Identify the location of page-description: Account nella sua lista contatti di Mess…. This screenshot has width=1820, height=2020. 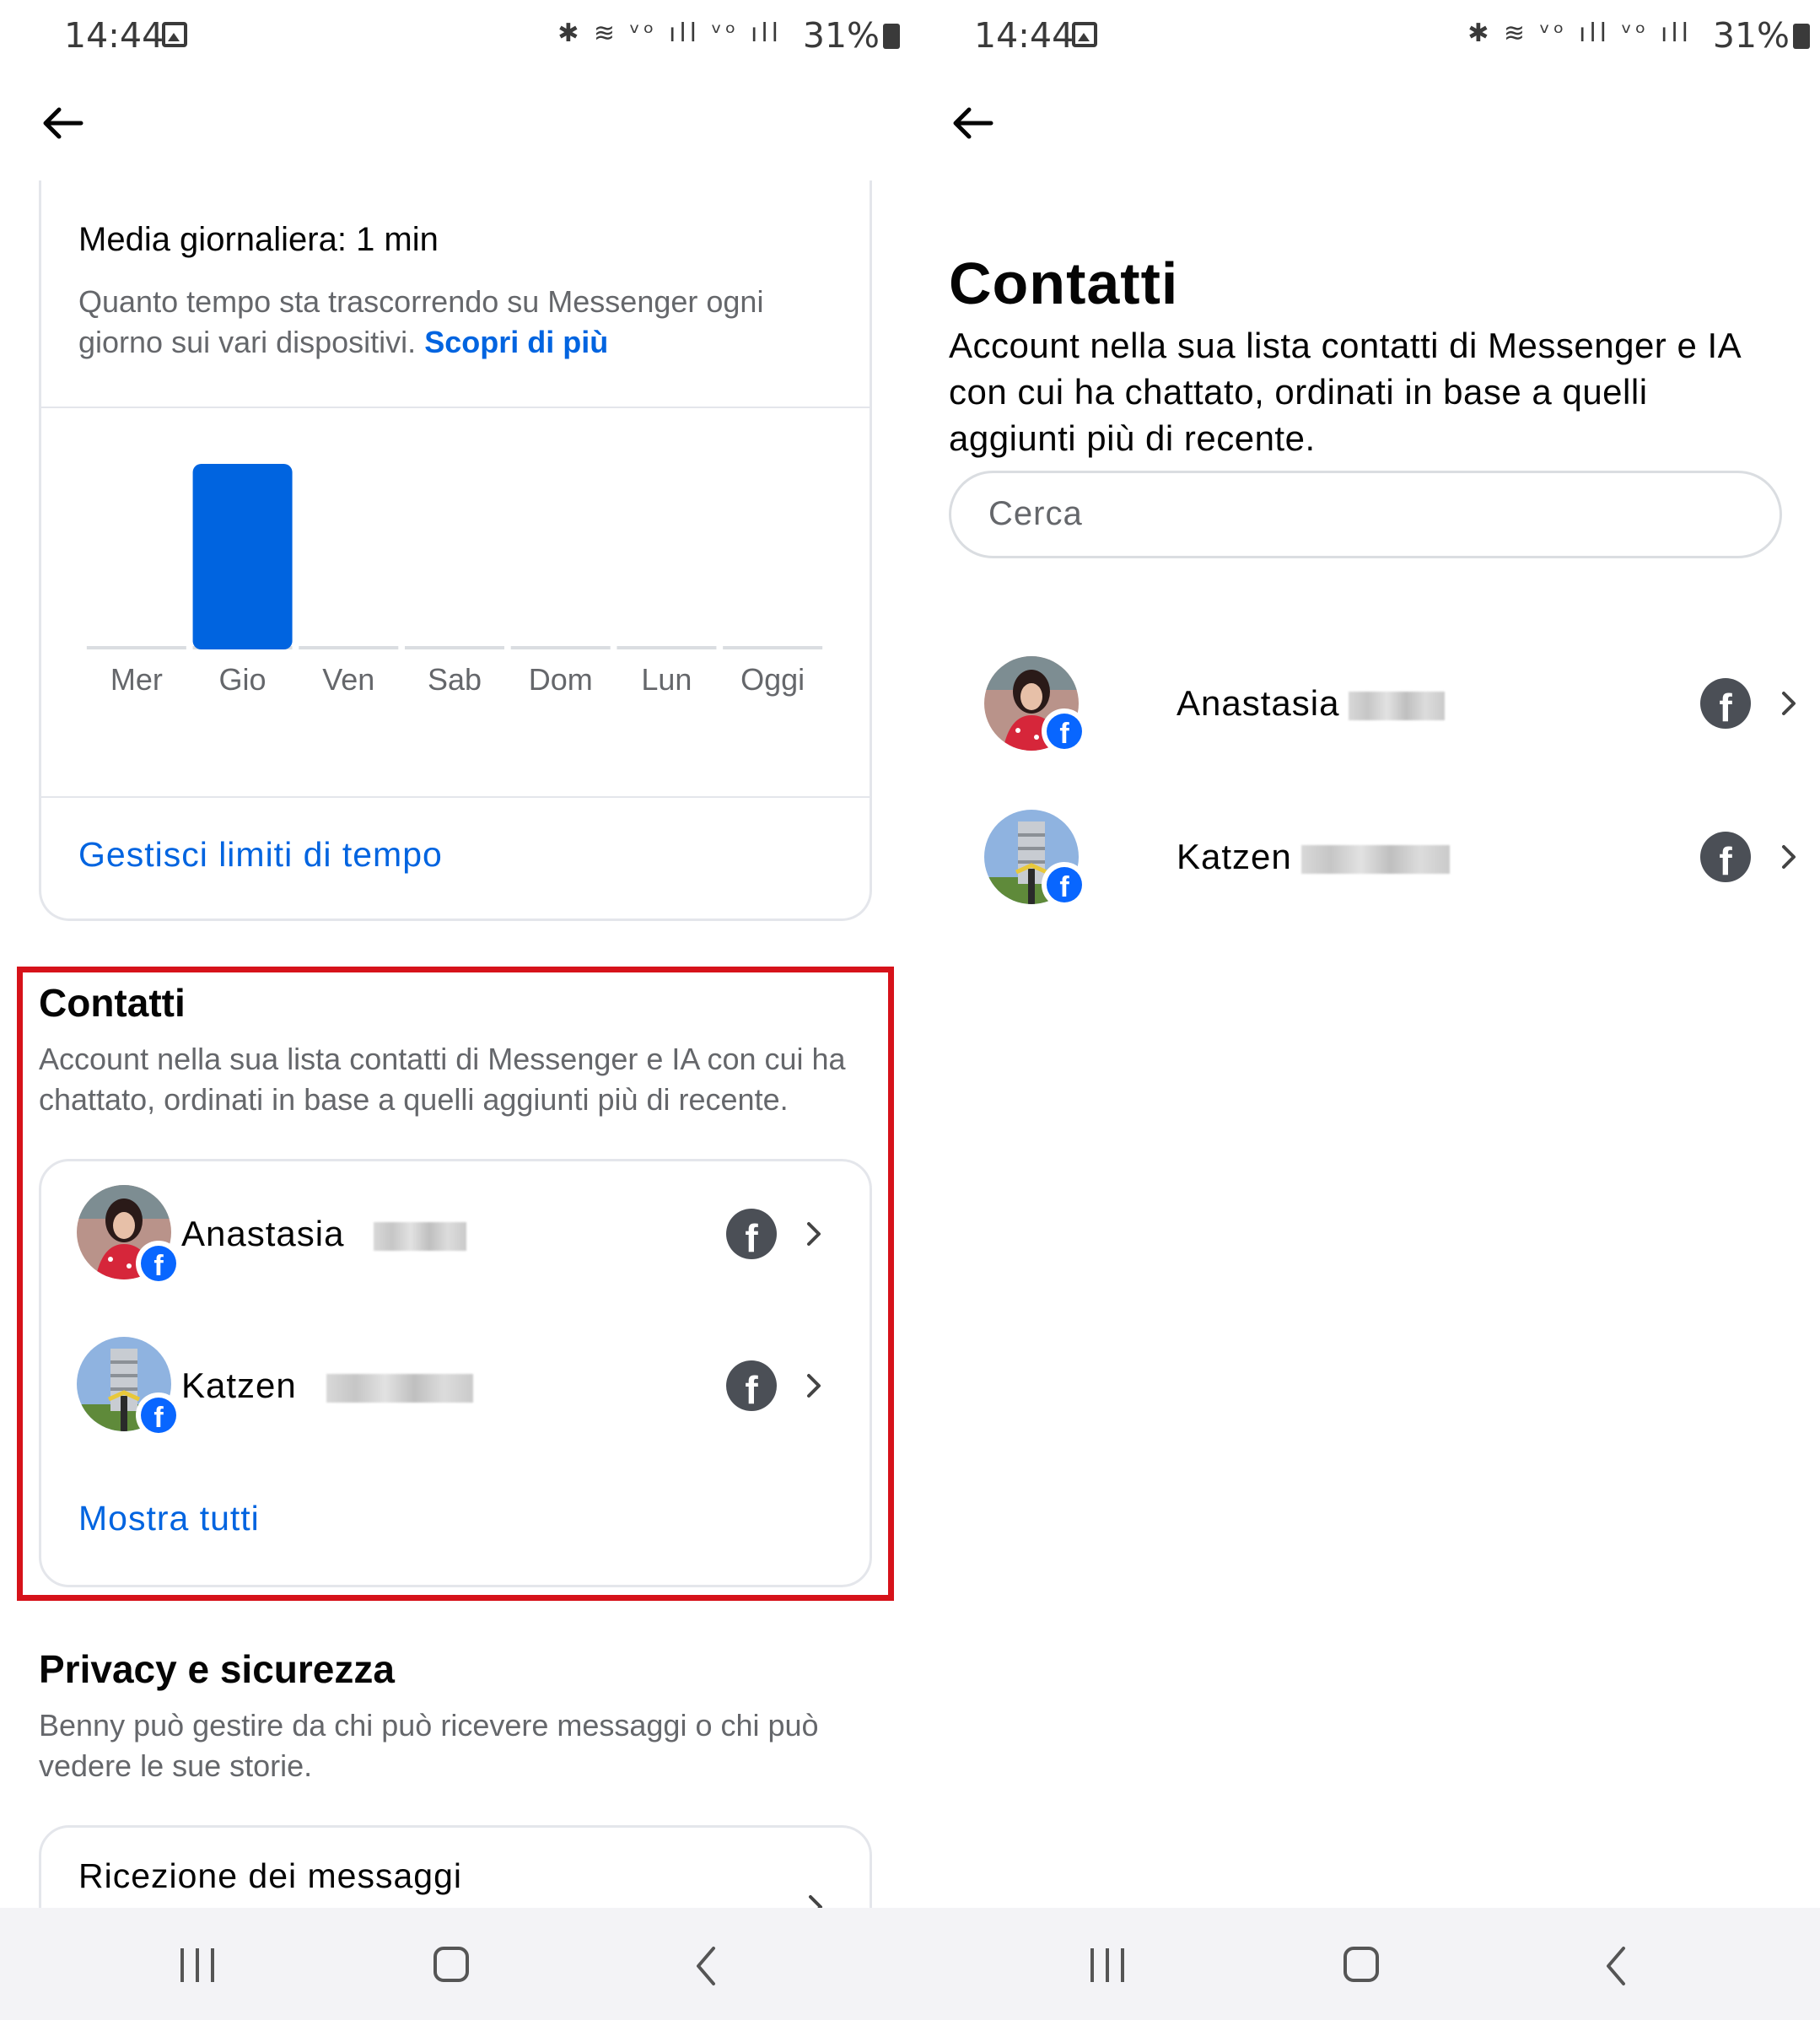
(1344, 392).